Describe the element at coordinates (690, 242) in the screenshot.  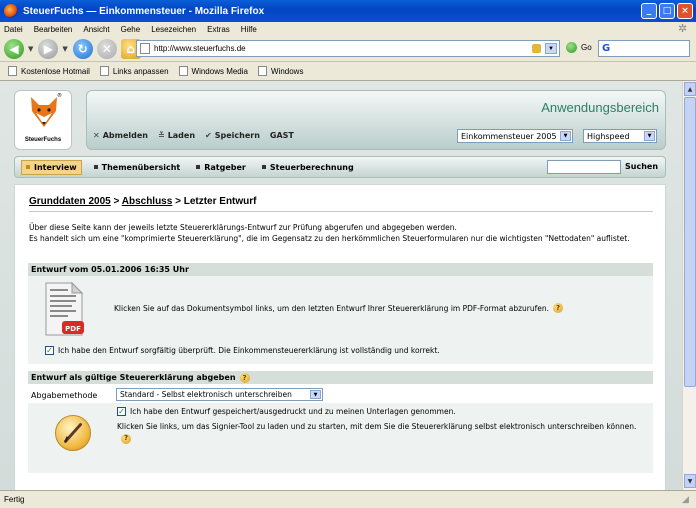
I see `scroll-thumb` at that location.